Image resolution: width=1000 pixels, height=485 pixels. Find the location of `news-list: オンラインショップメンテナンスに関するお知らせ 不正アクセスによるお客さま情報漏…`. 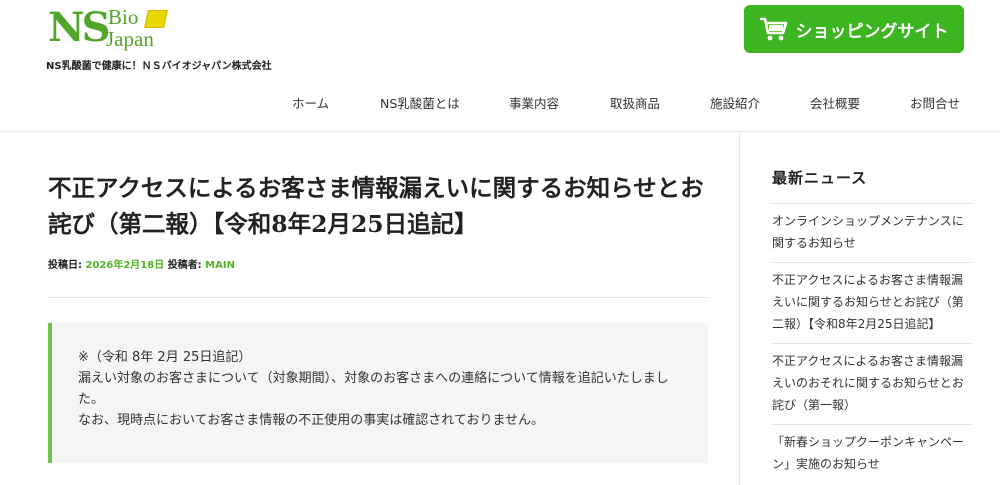

news-list: オンラインショップメンテナンスに関するお知らせ 不正アクセスによるお客さま情報漏… is located at coordinates (872, 343).